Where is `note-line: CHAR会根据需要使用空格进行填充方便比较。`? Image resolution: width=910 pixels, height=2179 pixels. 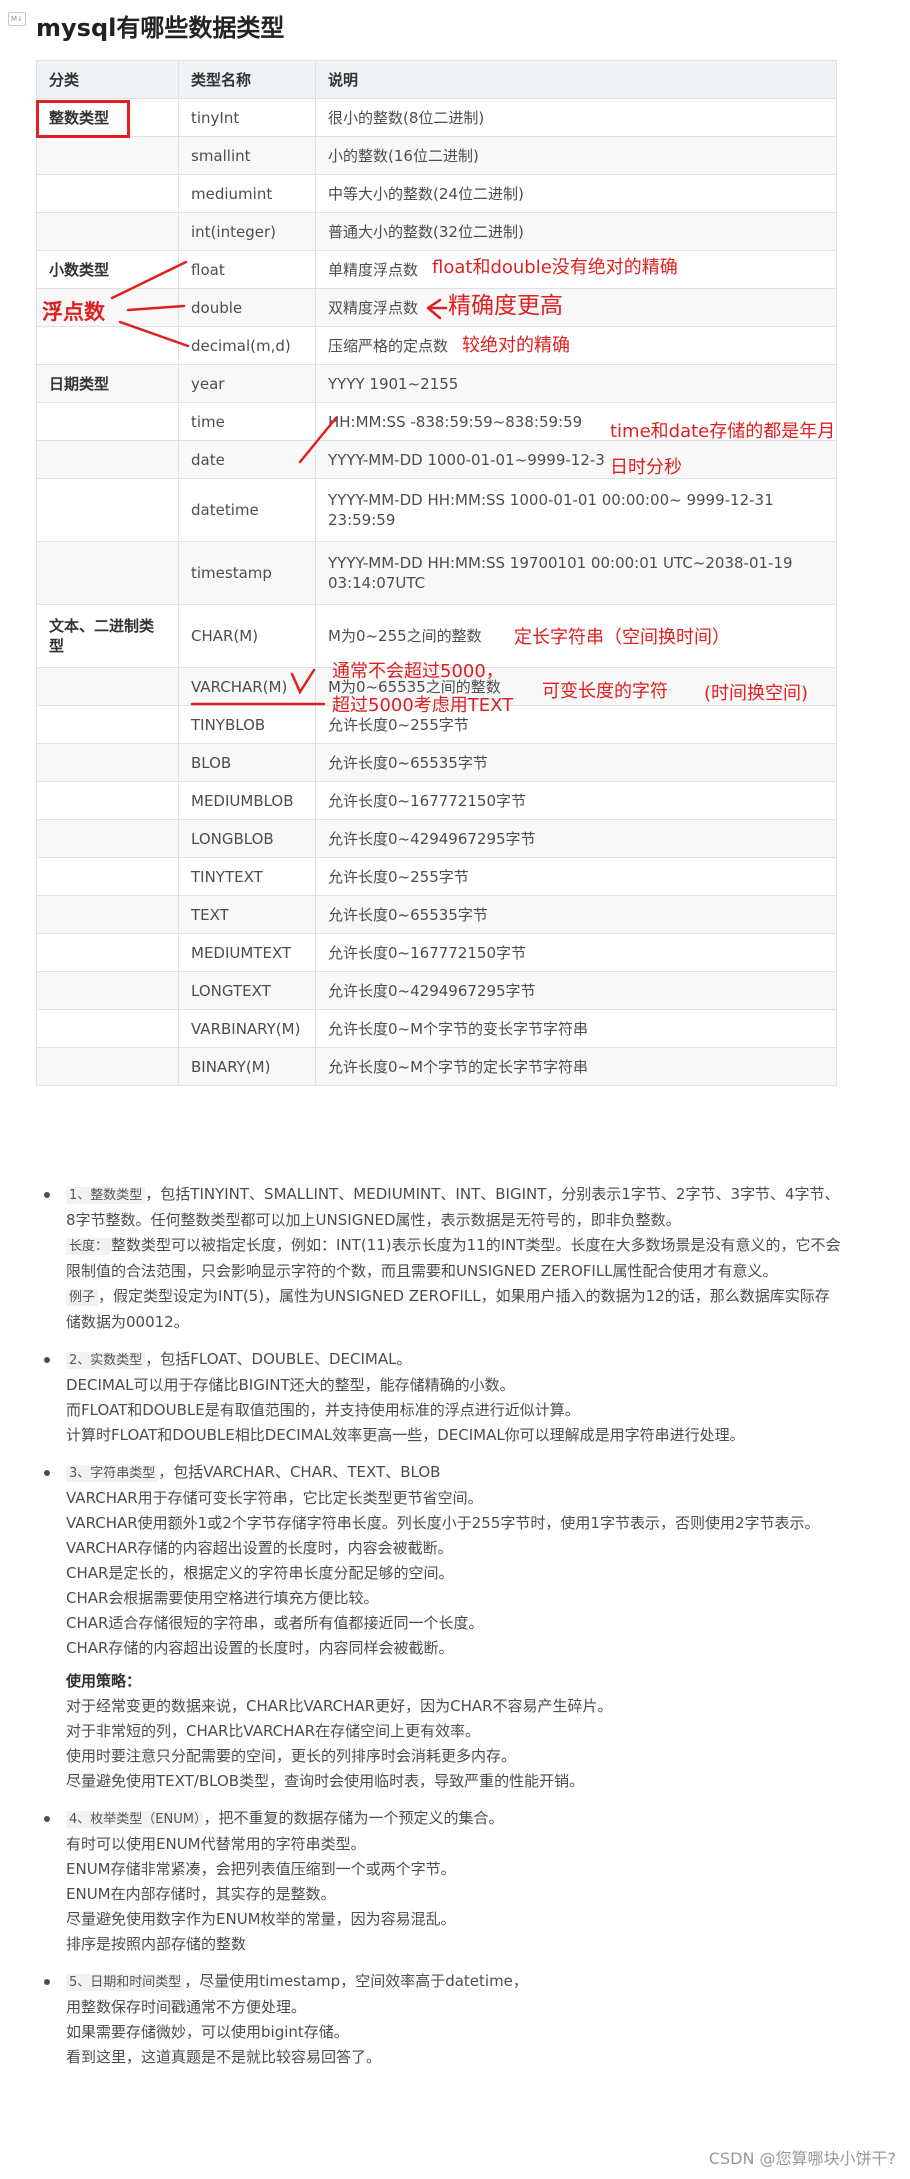 note-line: CHAR会根据需要使用空格进行填充方便比较。 is located at coordinates (222, 1598).